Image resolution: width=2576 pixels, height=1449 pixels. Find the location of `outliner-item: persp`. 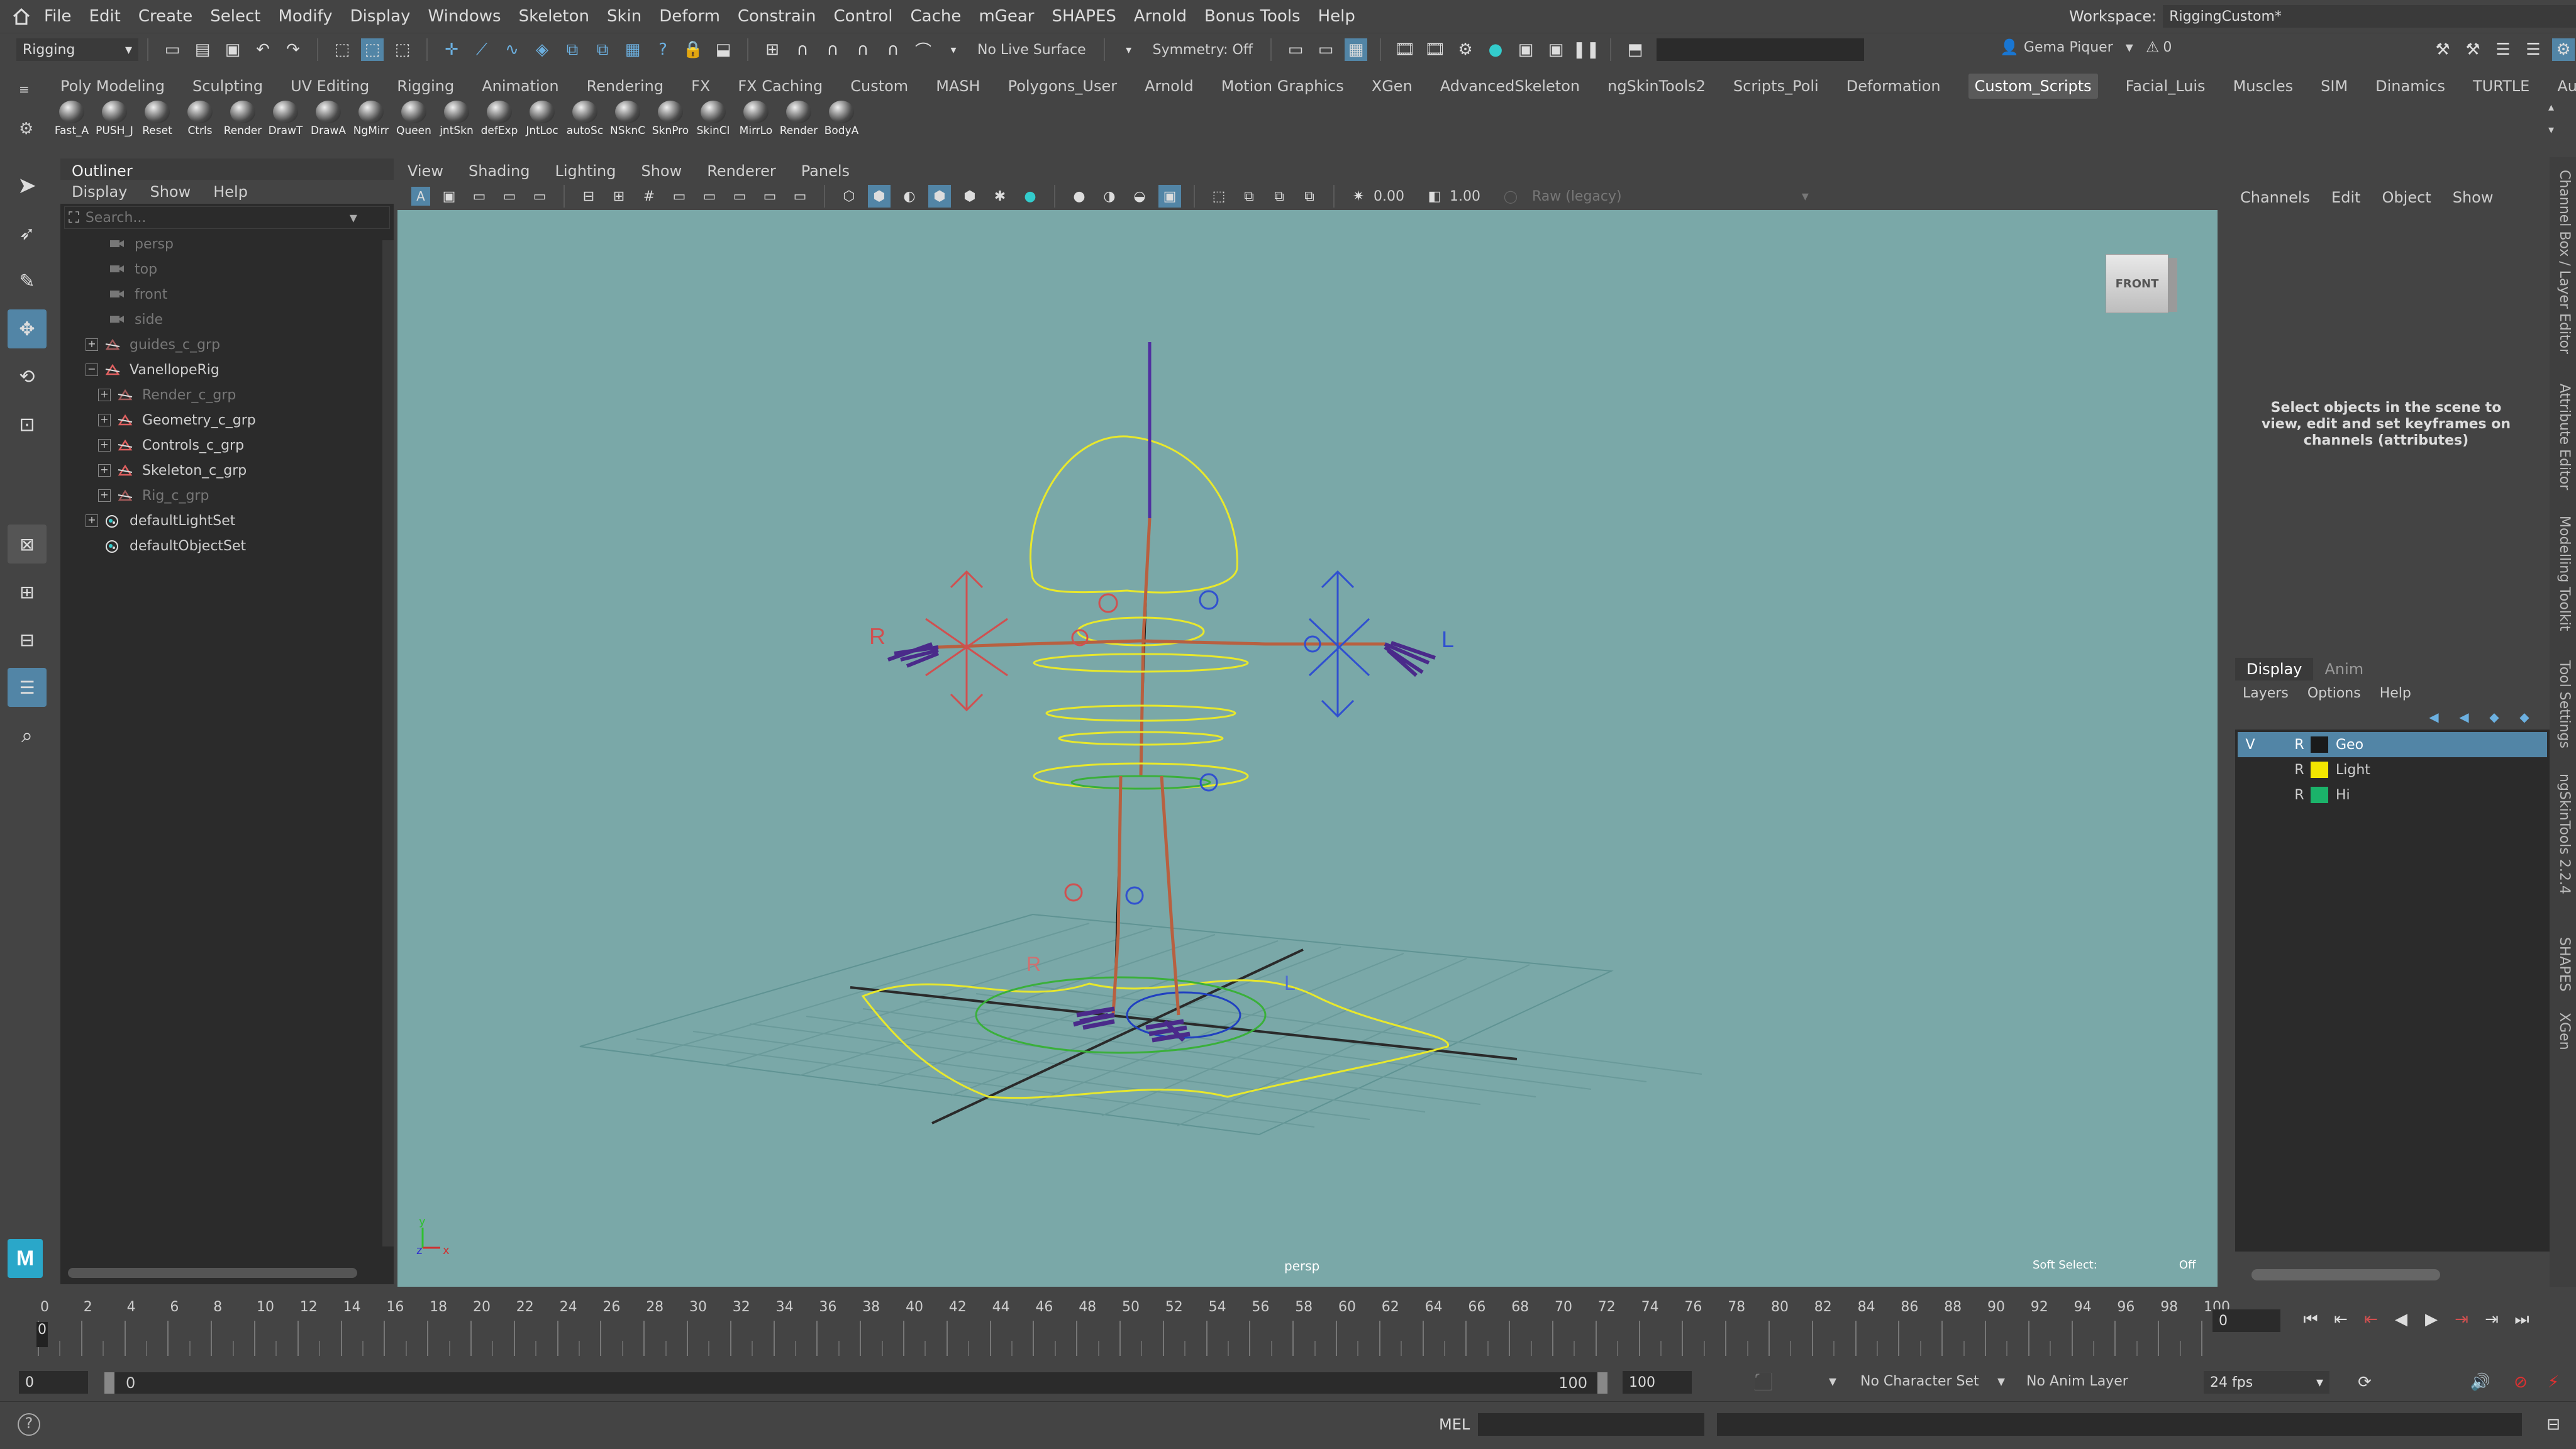

outliner-item: persp is located at coordinates (240, 244).